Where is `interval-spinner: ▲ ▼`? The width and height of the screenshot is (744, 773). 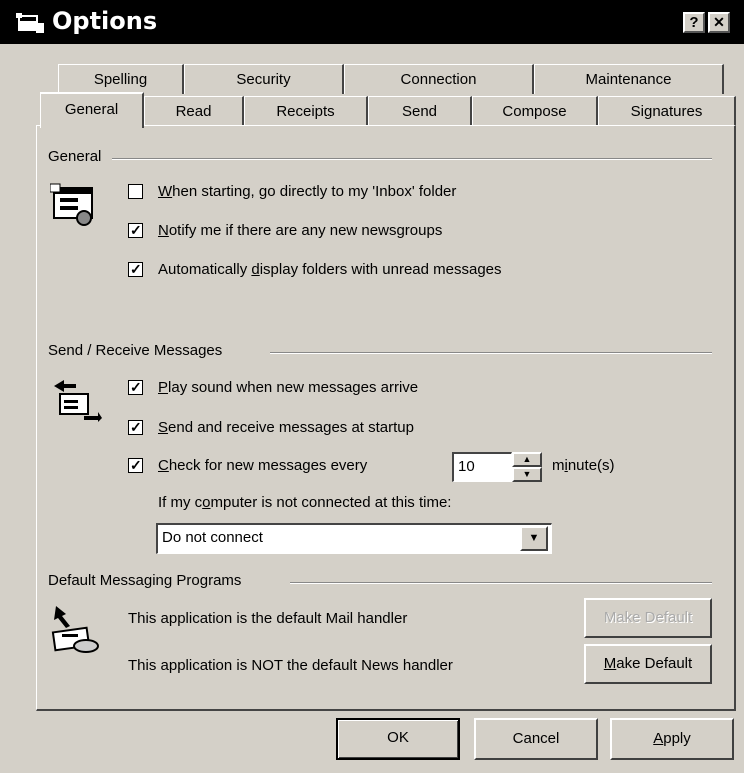 interval-spinner: ▲ ▼ is located at coordinates (527, 467).